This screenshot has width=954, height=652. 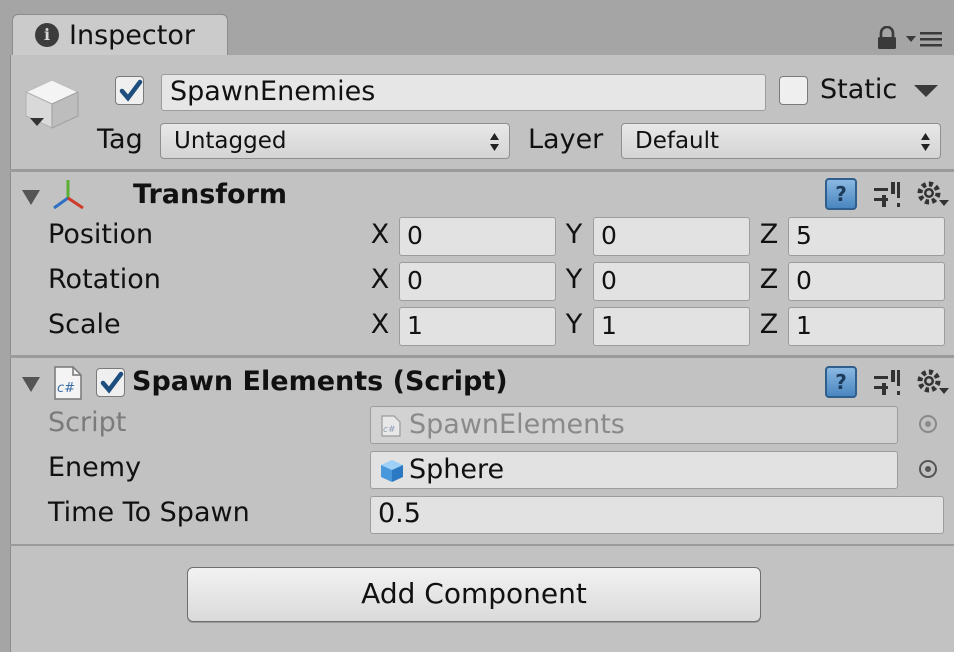 What do you see at coordinates (671, 236) in the screenshot?
I see `position-y-field: 0` at bounding box center [671, 236].